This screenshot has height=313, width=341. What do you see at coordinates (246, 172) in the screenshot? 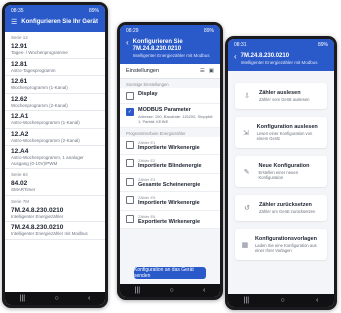
I see `new-config-icon: ✎` at bounding box center [246, 172].